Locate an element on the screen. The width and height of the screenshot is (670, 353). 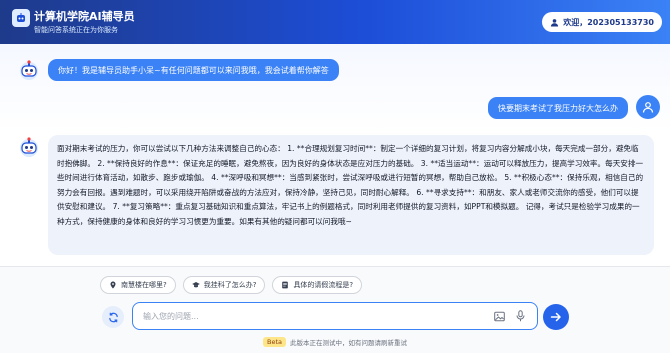
user-menu-button: 欢迎，202305133730 is located at coordinates (602, 22).